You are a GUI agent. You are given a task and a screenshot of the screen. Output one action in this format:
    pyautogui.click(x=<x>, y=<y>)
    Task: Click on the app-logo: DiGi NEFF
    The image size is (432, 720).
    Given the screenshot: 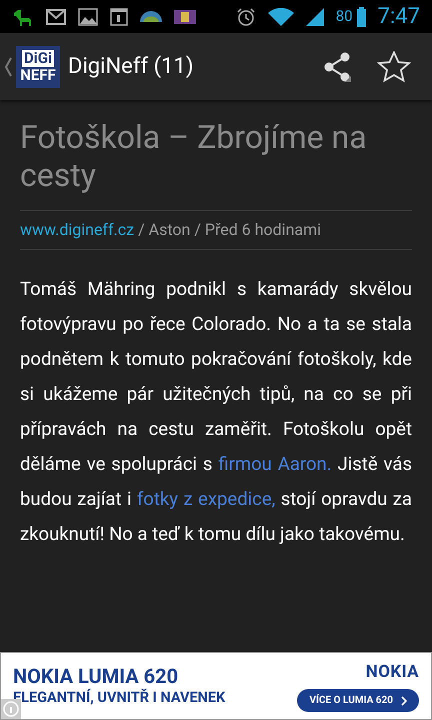 What is the action you would take?
    pyautogui.click(x=38, y=67)
    